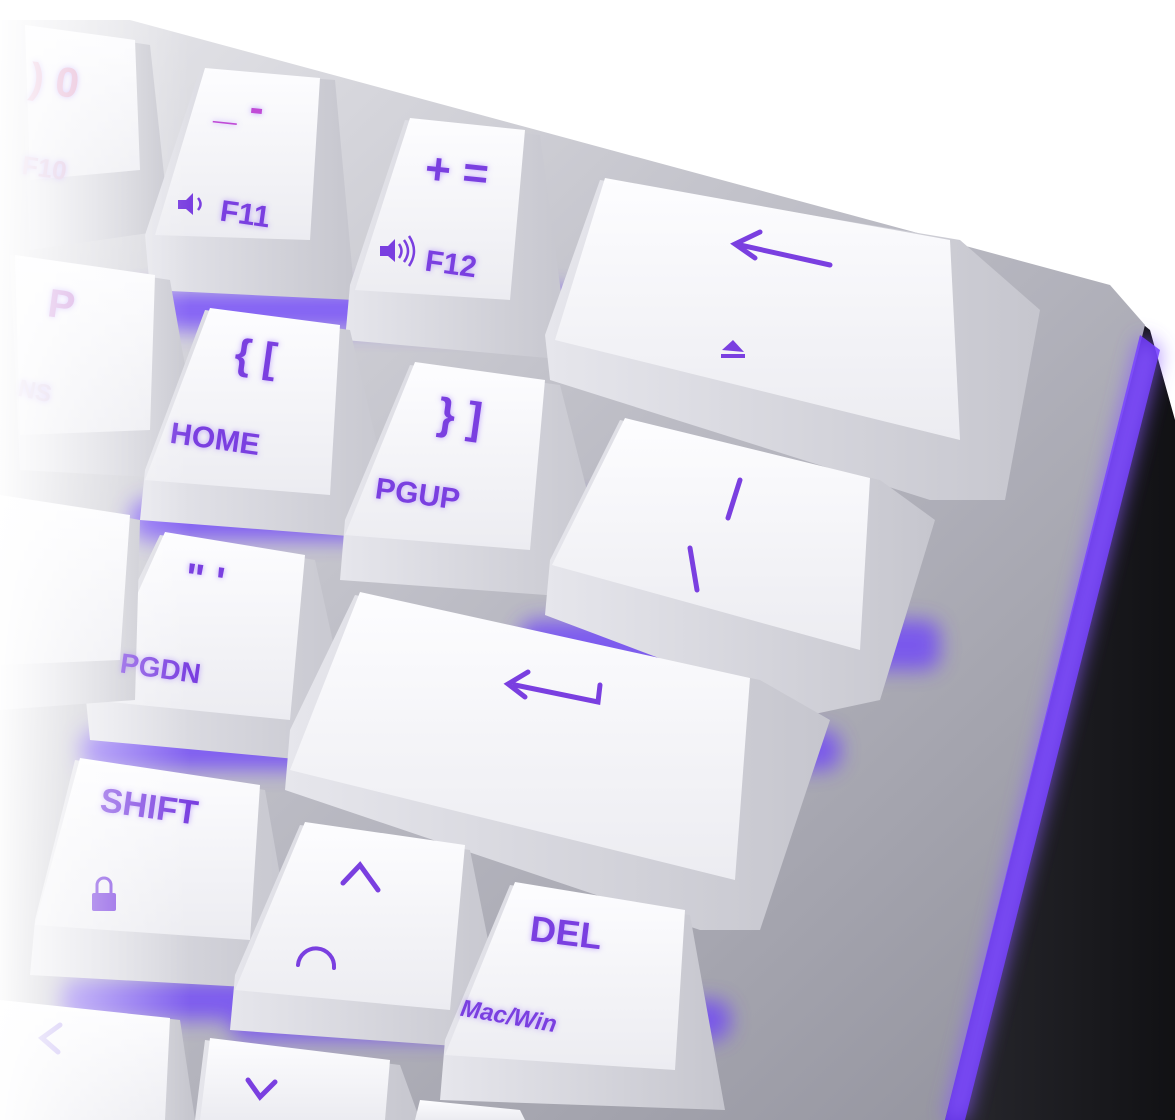  What do you see at coordinates (457, 171) in the screenshot?
I see `equals-primary: + =` at bounding box center [457, 171].